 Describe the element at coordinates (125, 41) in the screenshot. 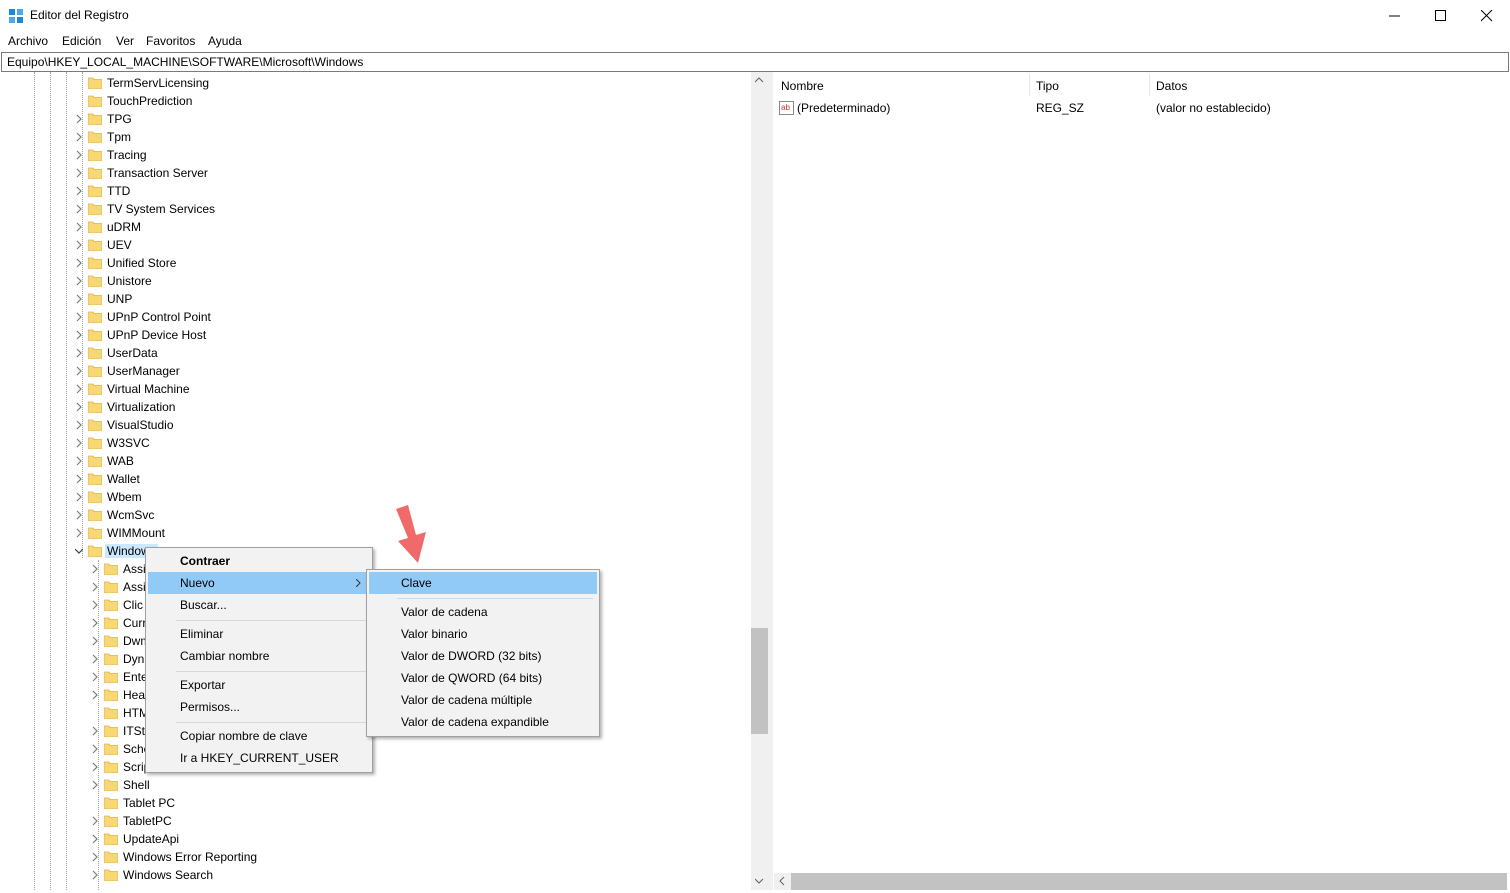

I see `menu-ver: Ver` at that location.